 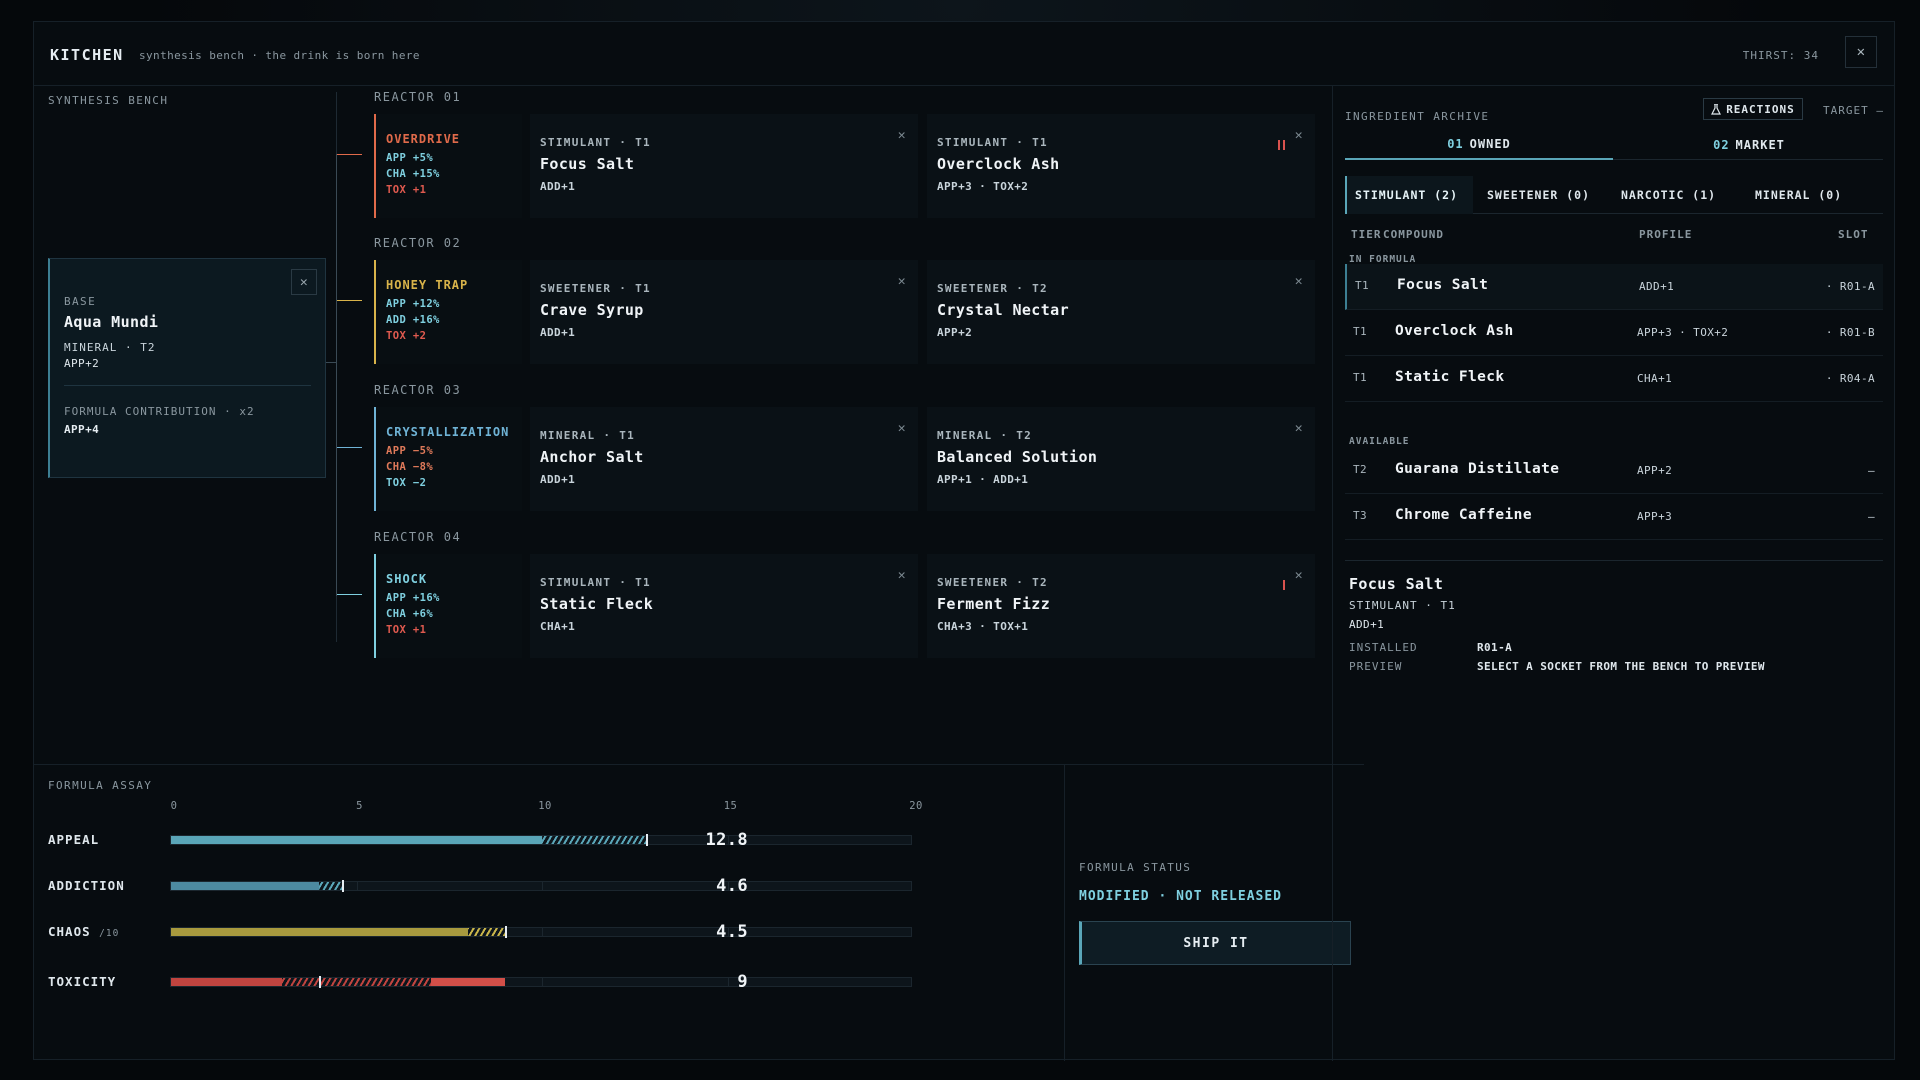 What do you see at coordinates (87, 55) in the screenshot?
I see `window-title: KITCHEN` at bounding box center [87, 55].